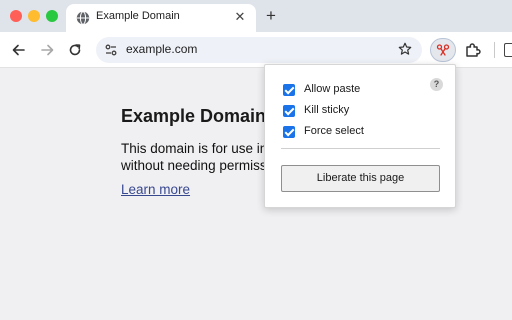 This screenshot has width=512, height=320. I want to click on allow-paste-checkbox, so click(289, 90).